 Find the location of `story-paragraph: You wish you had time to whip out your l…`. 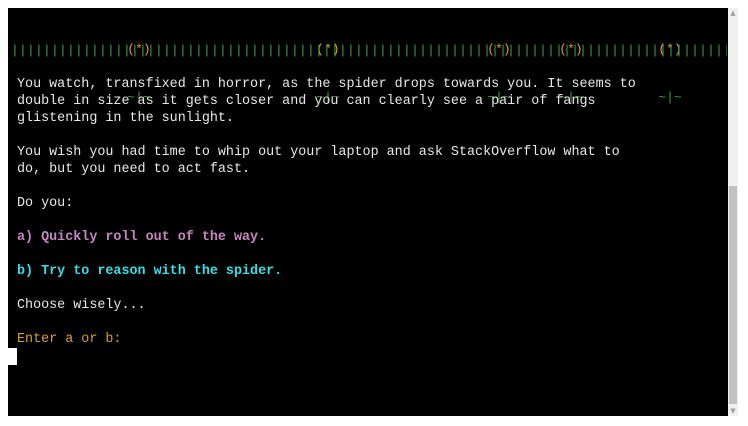

story-paragraph: You wish you had time to whip out your l… is located at coordinates (318, 161).